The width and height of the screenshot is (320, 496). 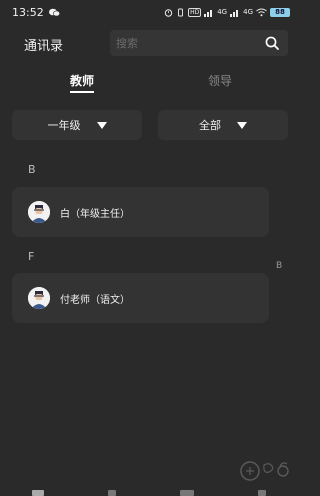 I want to click on tab-active-indicator, so click(x=82, y=92).